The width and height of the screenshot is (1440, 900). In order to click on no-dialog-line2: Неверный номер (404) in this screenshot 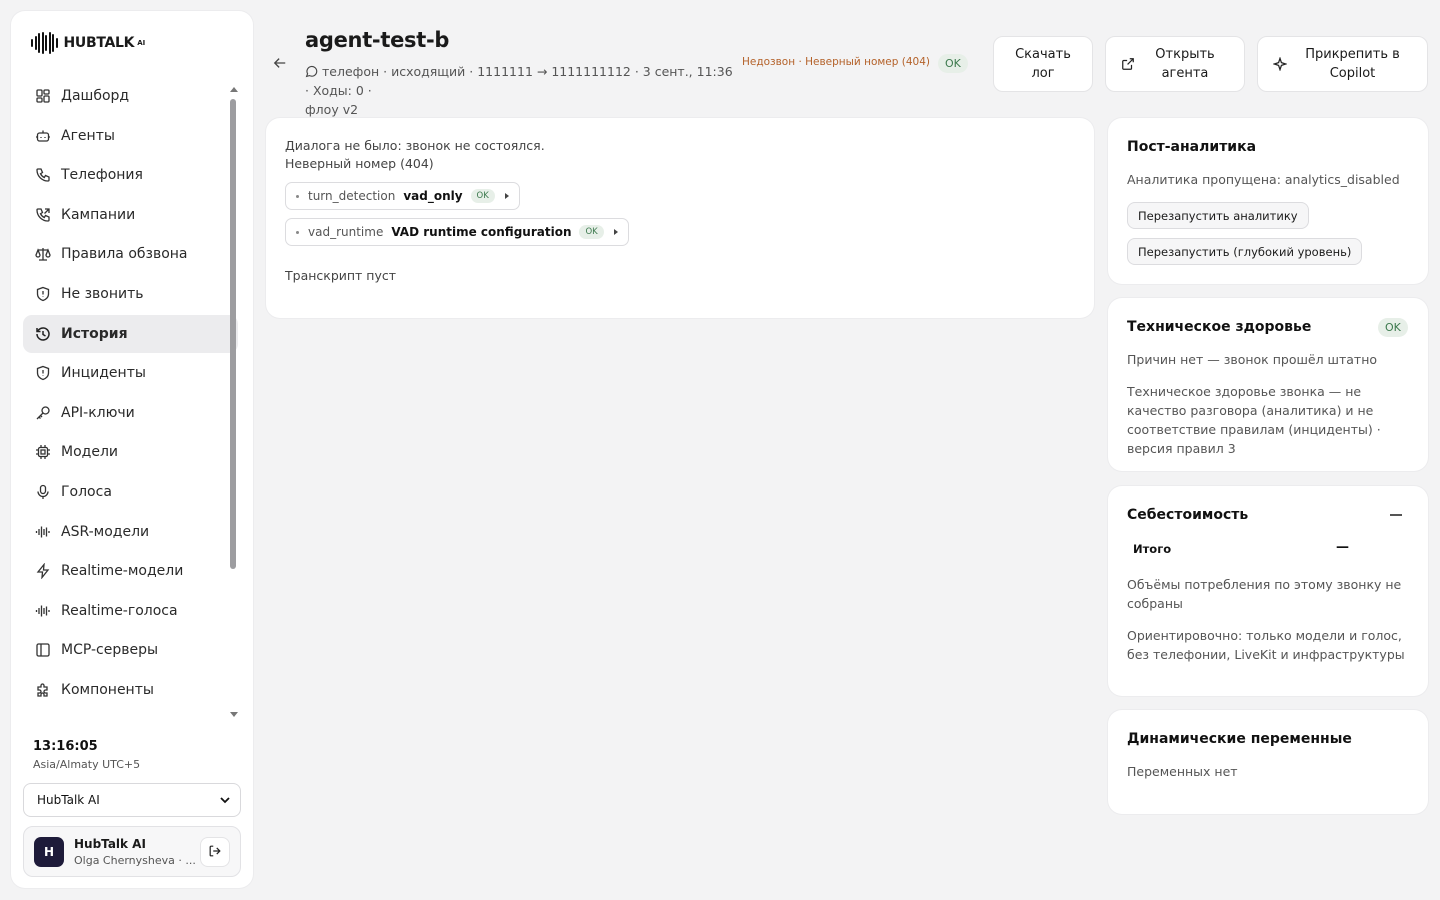, I will do `click(359, 163)`.